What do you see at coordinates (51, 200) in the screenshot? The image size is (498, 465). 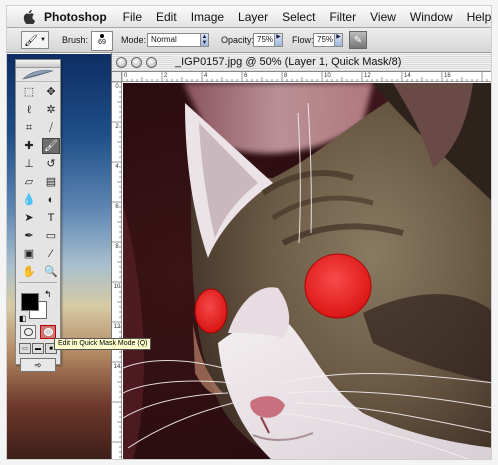 I see `dodge-tool: ◐` at bounding box center [51, 200].